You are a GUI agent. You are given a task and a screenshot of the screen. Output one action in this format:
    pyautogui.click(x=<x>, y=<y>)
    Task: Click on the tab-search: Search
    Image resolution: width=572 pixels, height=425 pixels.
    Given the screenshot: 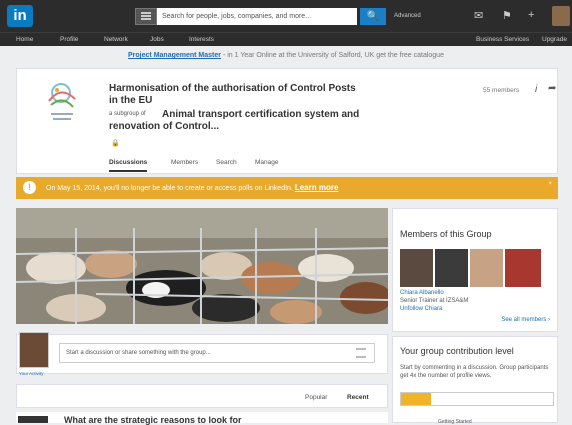 What is the action you would take?
    pyautogui.click(x=226, y=162)
    